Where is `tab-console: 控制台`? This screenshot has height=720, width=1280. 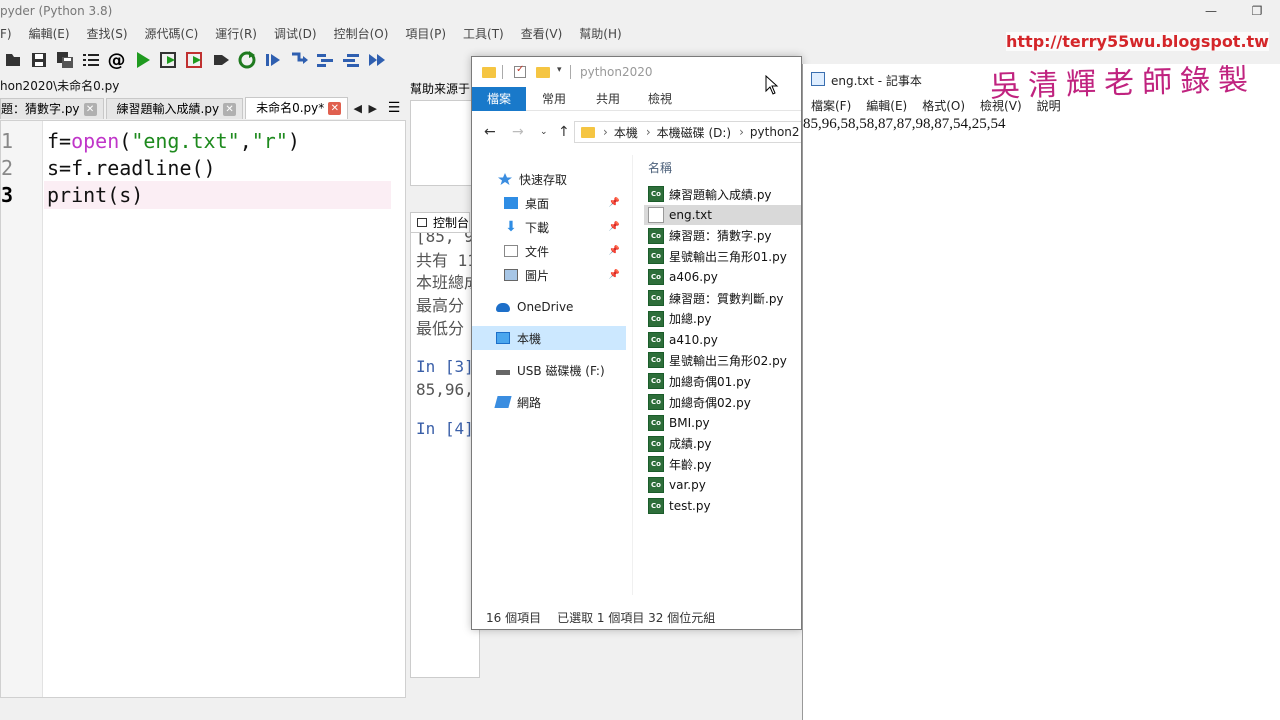
tab-console: 控制台 is located at coordinates (440, 222).